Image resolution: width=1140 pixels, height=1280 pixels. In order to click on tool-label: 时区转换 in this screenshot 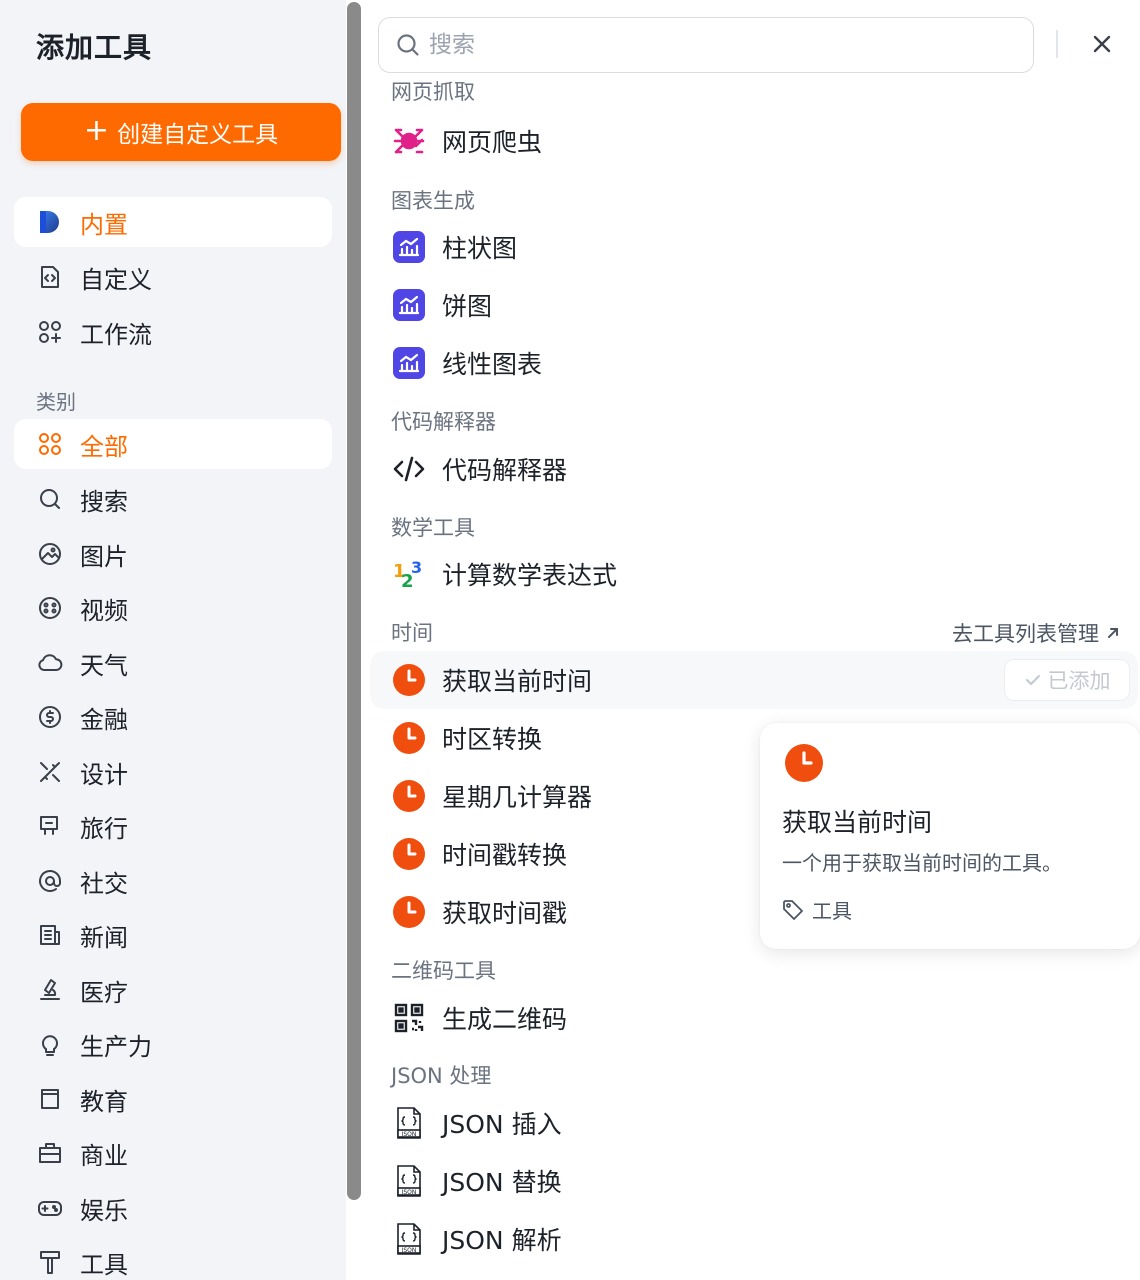, I will do `click(492, 739)`.